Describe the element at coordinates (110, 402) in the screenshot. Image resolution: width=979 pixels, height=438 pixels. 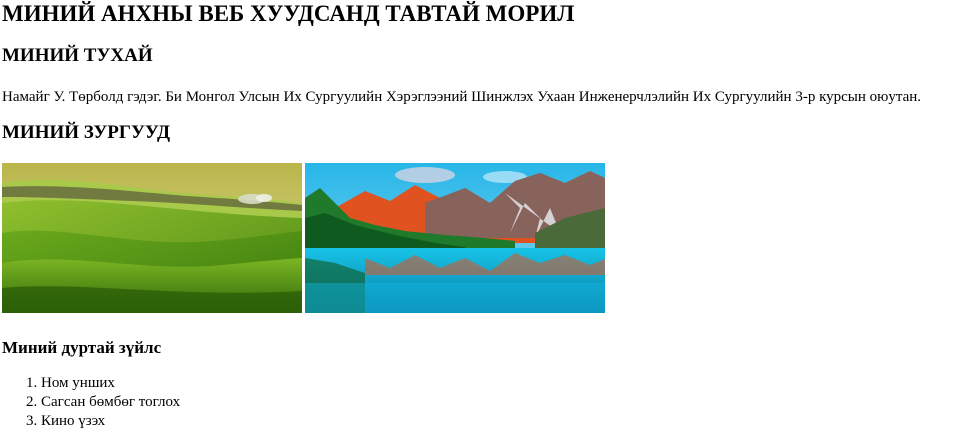
I see `list-item: Сагсан бөмбөг тоглох` at that location.